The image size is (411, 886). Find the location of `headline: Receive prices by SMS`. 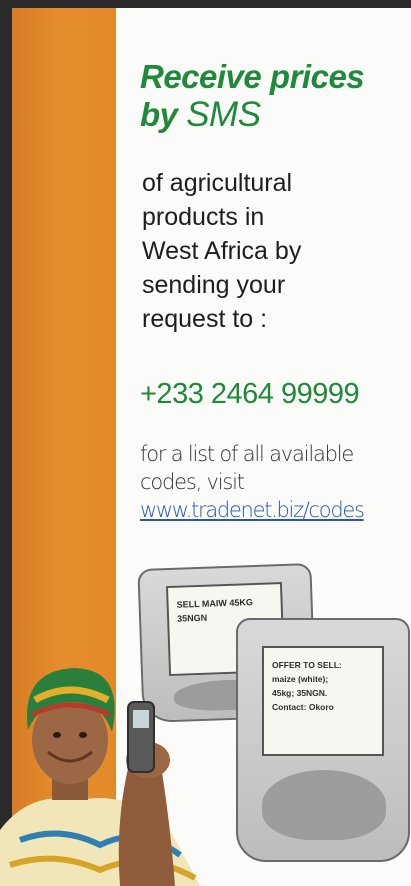

headline: Receive prices by SMS is located at coordinates (270, 96).